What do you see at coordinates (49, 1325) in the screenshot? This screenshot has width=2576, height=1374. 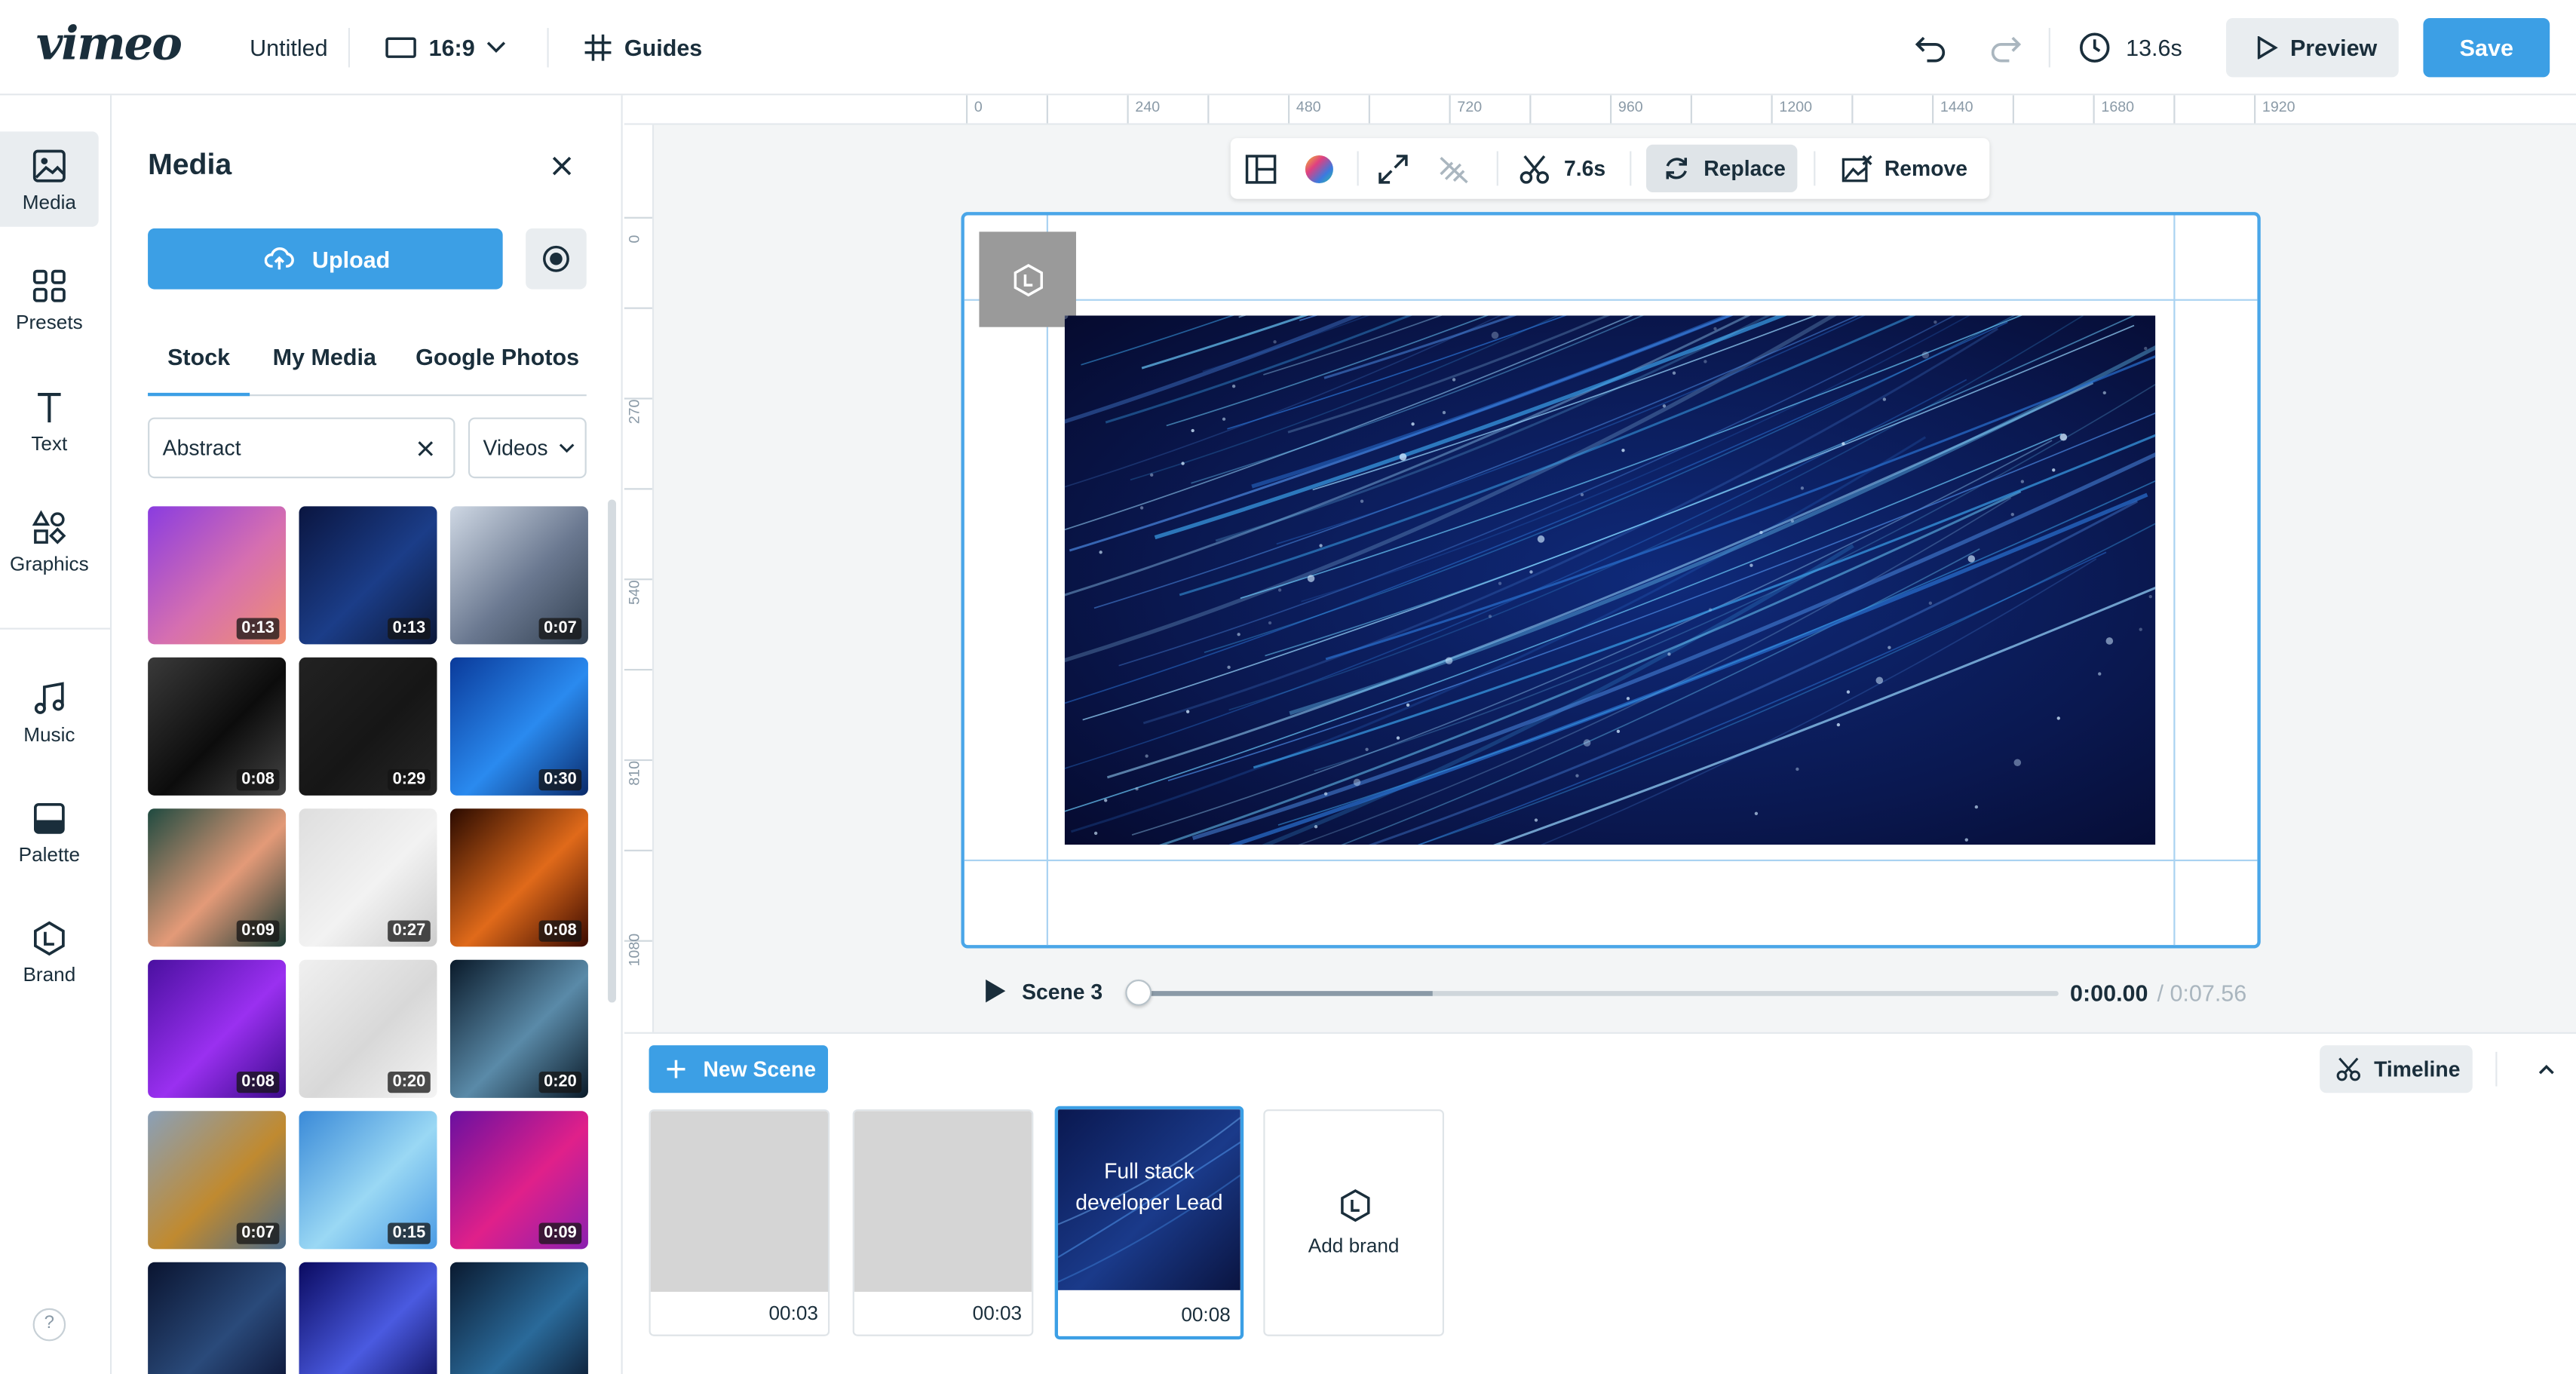 I see `help-button: ?` at bounding box center [49, 1325].